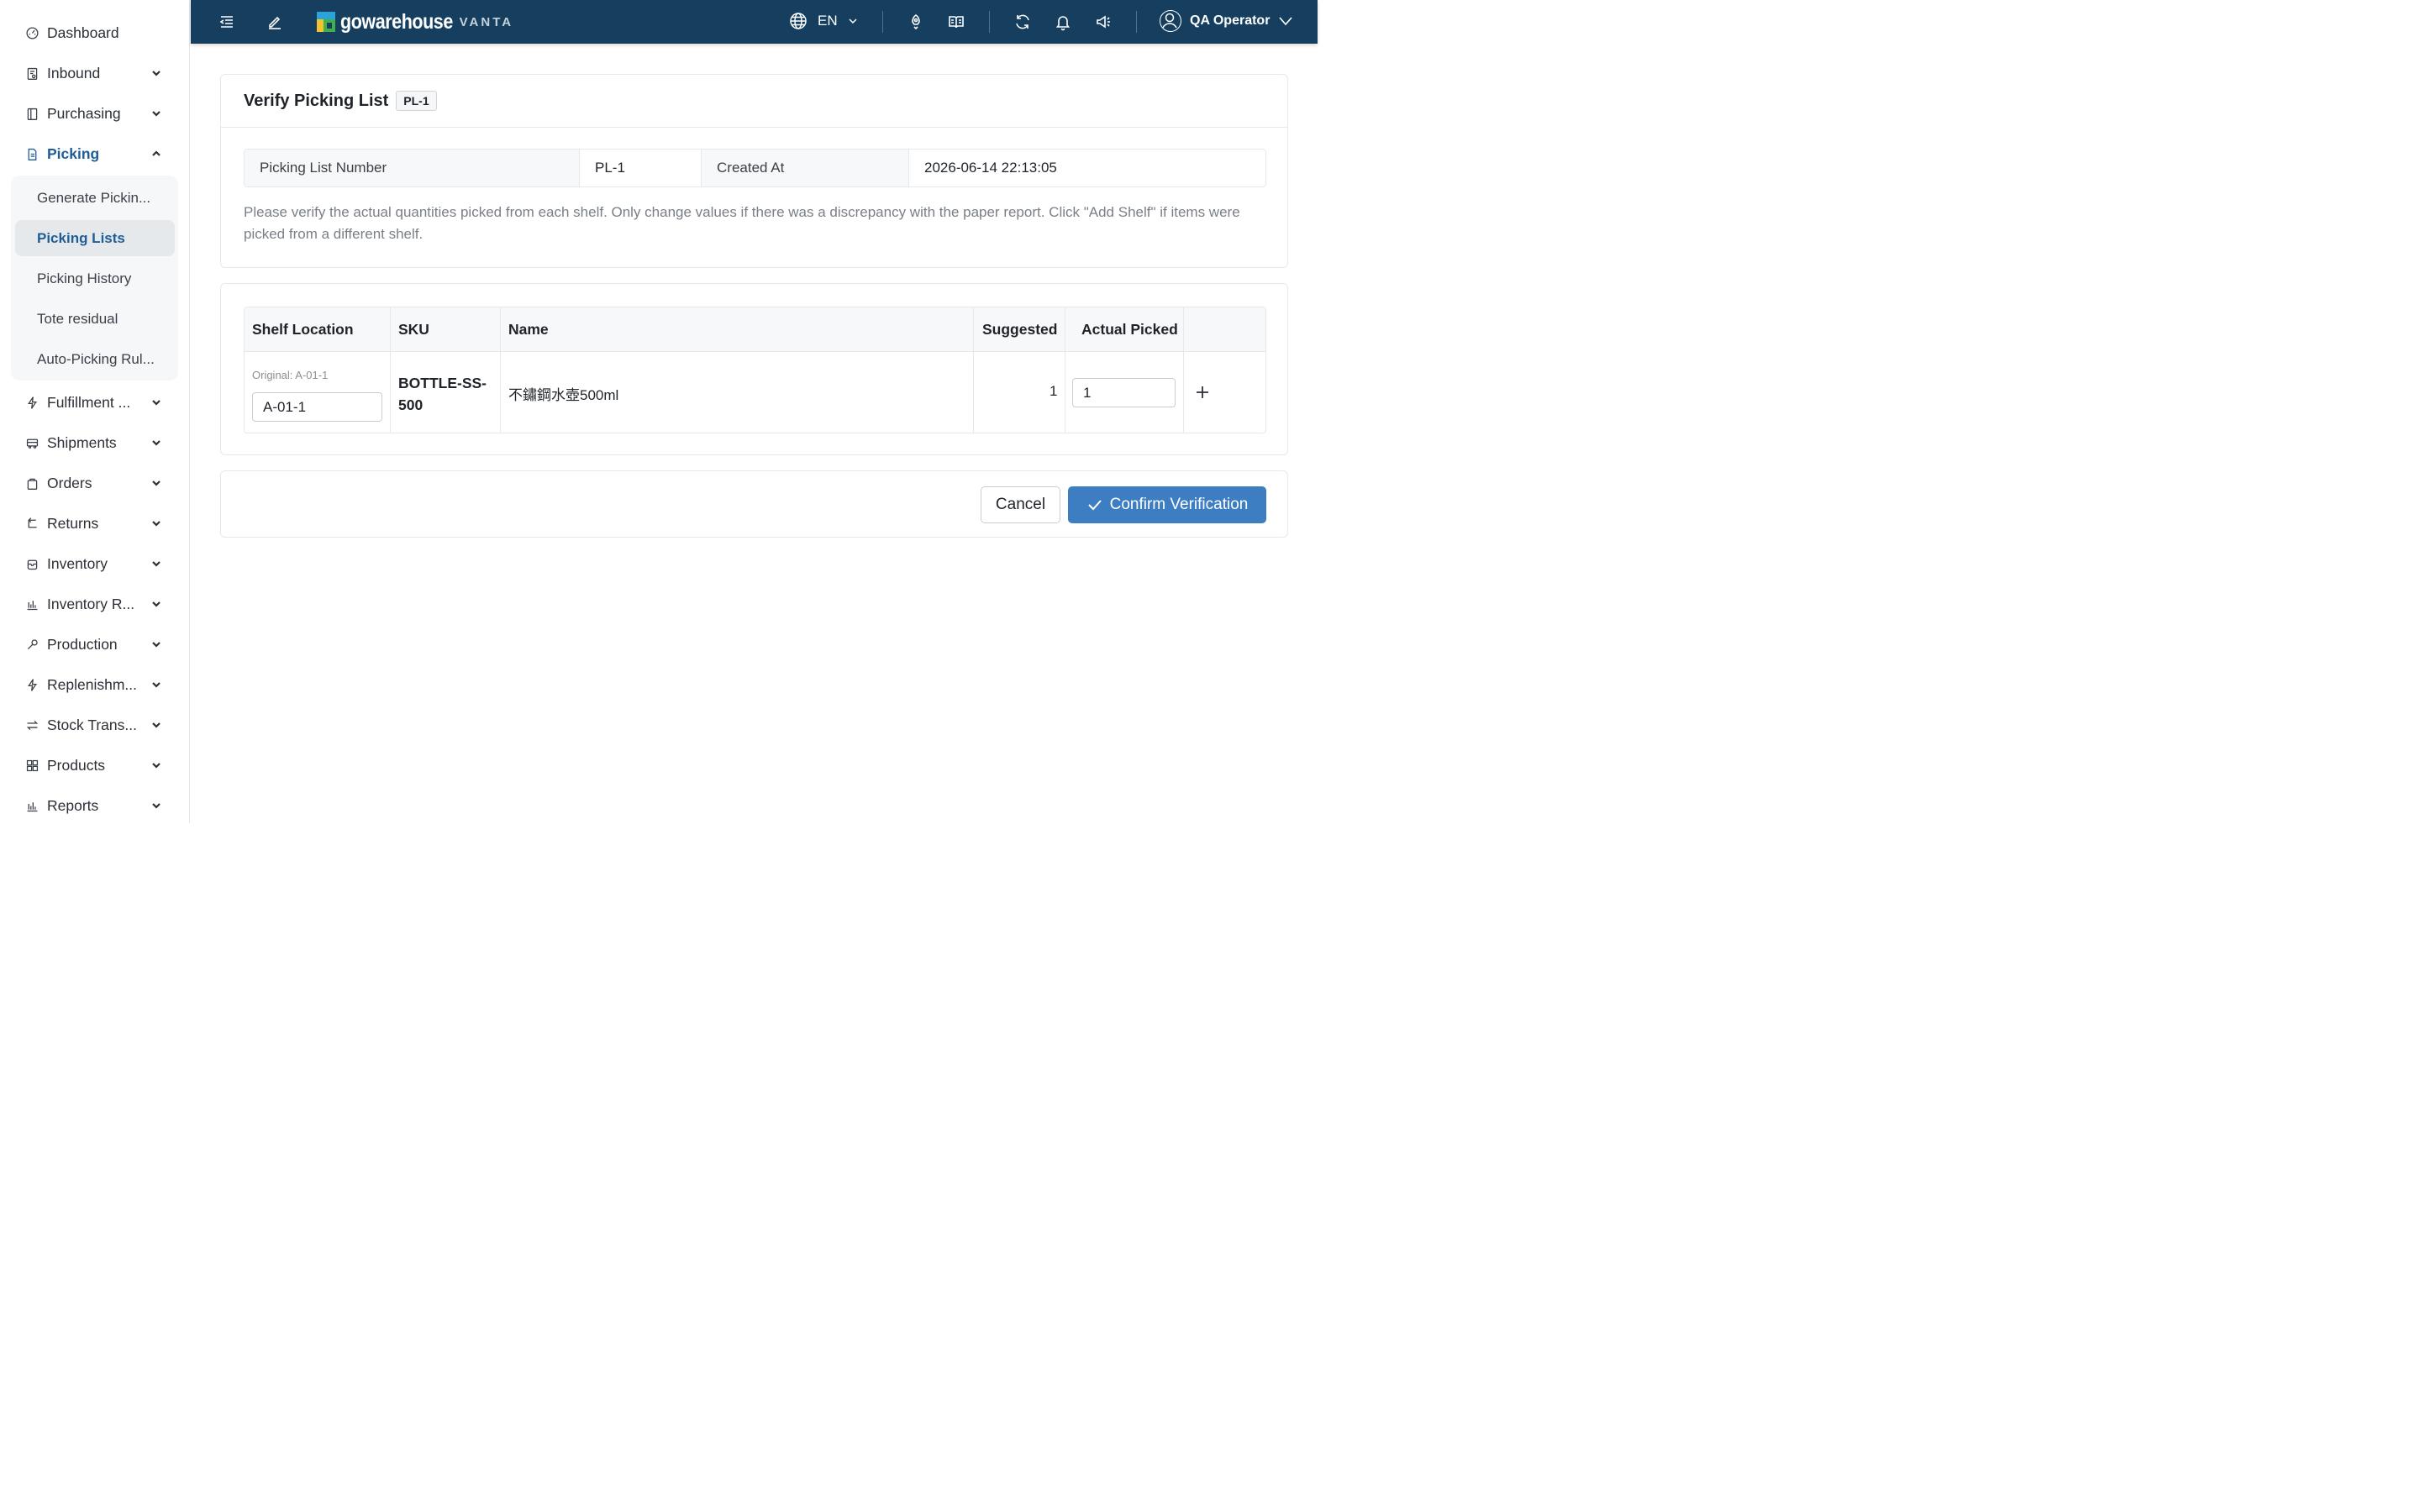 The width and height of the screenshot is (2420, 1512). Describe the element at coordinates (563, 395) in the screenshot. I see `product-name-cell: 不鏽鋼水壺500ml` at that location.